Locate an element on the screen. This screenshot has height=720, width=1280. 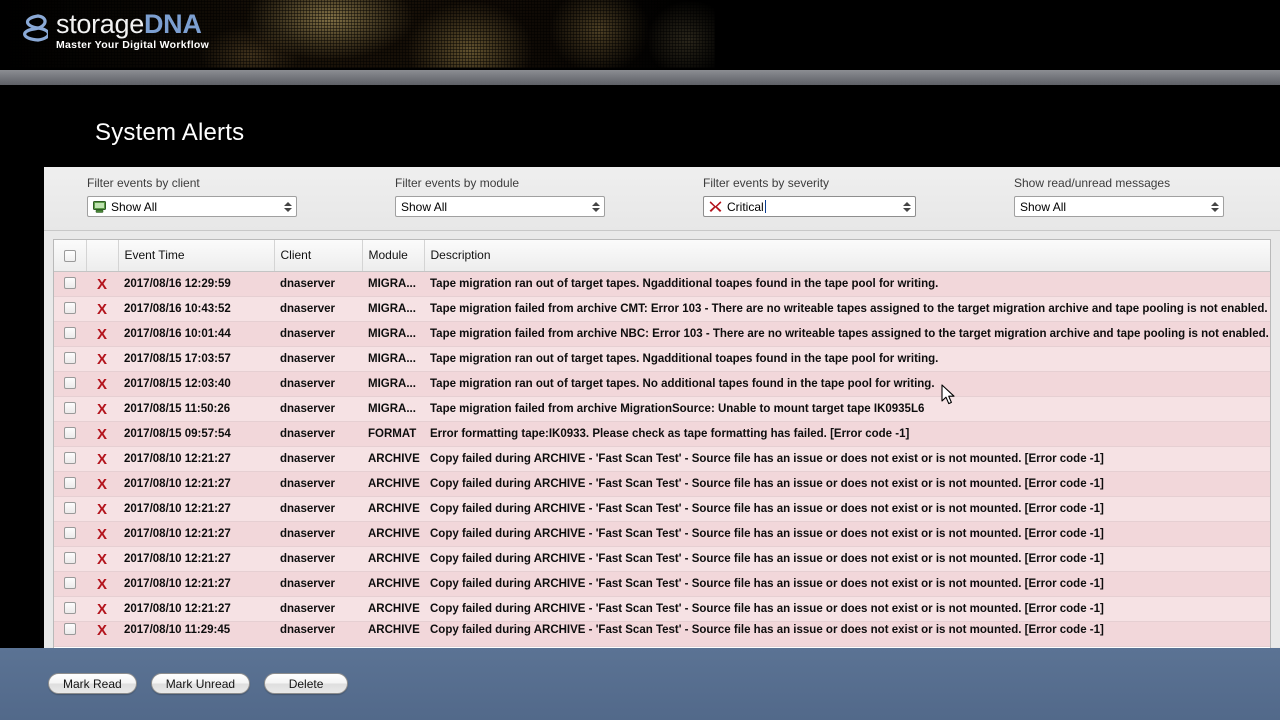
row-event-time: 2017/08/16 12:29:59 is located at coordinates (196, 284).